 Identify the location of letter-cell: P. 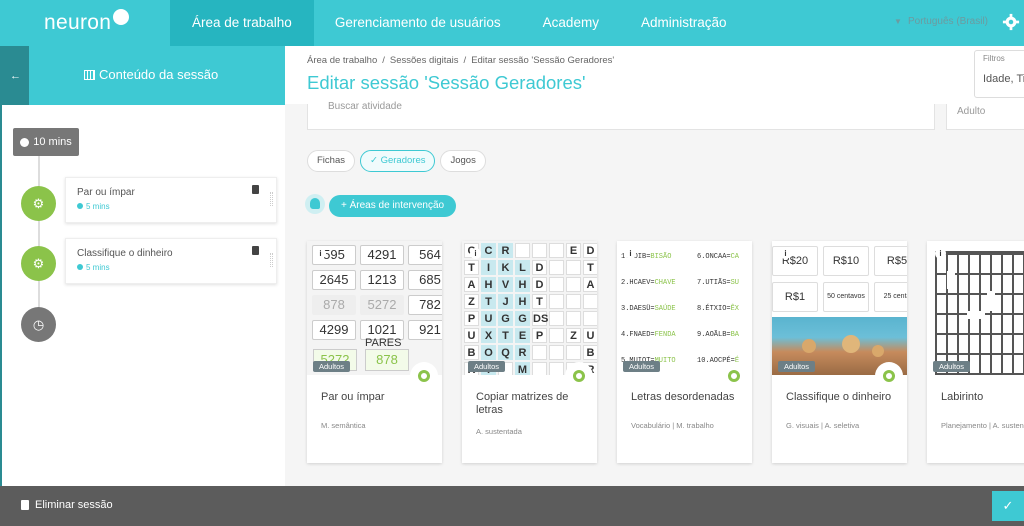
(471, 318).